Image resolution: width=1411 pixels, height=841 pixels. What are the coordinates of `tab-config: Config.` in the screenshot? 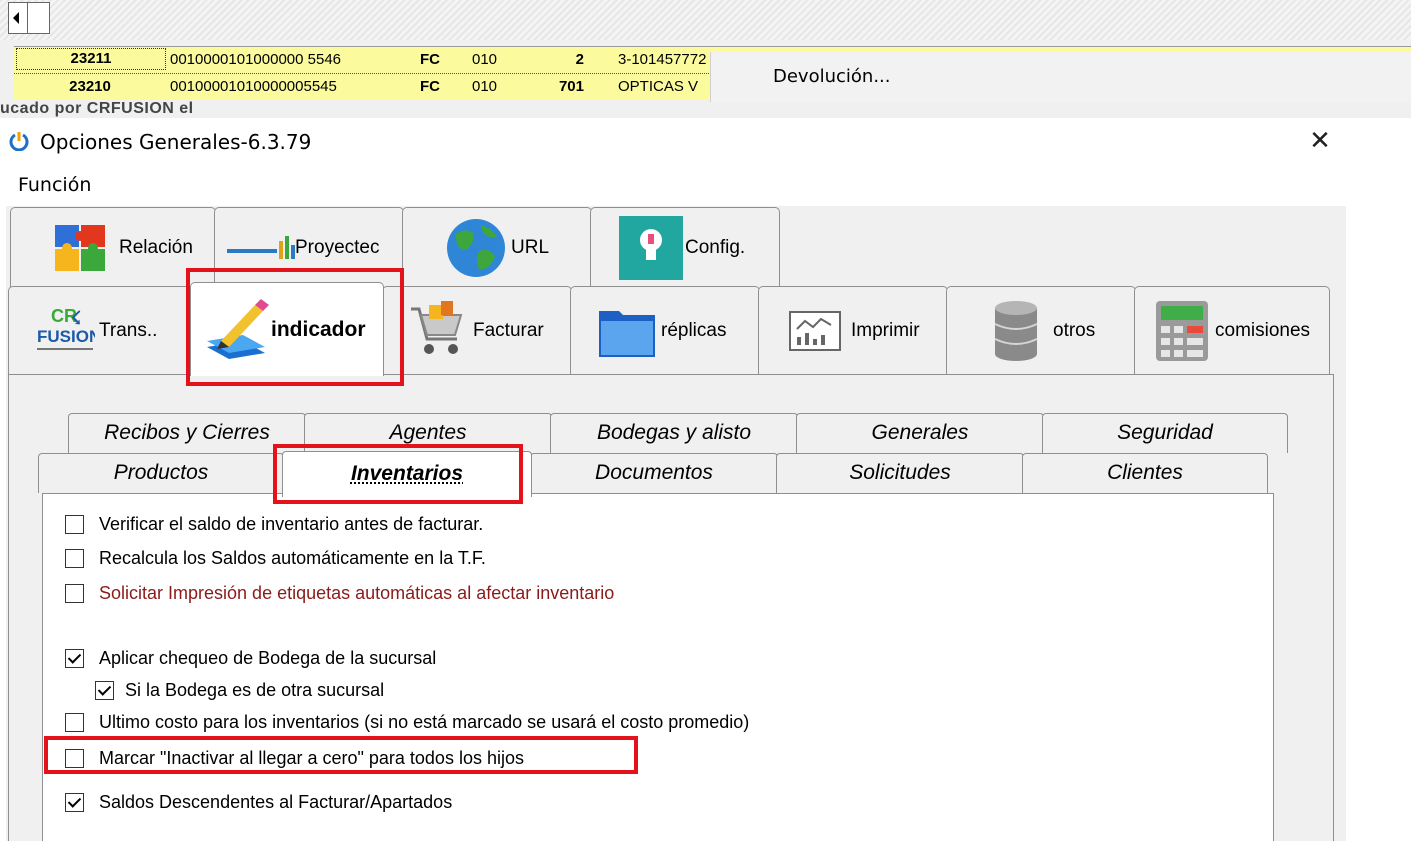 It's located at (685, 247).